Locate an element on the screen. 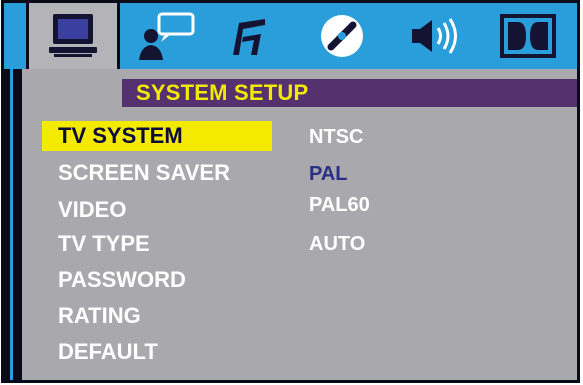  monitor-icon is located at coordinates (73, 36).